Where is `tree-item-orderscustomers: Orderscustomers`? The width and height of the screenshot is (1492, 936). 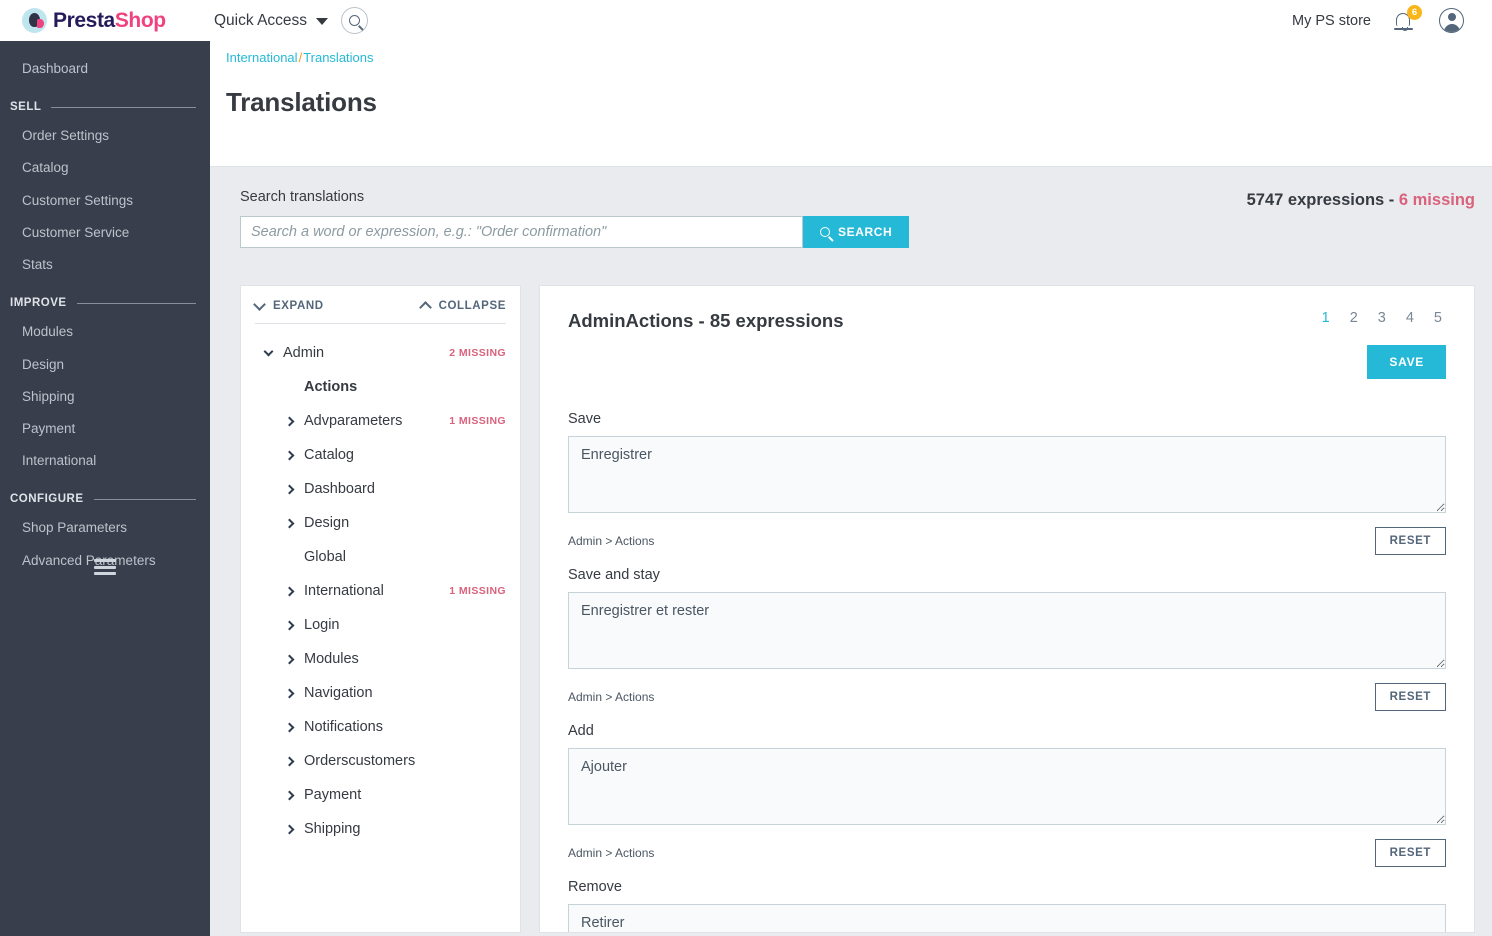 tree-item-orderscustomers: Orderscustomers is located at coordinates (380, 761).